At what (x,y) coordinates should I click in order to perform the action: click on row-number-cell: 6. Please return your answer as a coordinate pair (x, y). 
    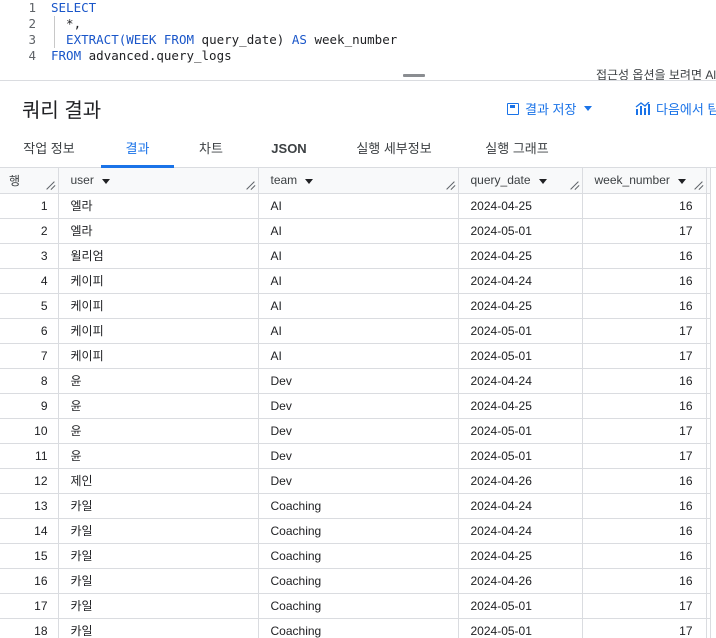
    Looking at the image, I should click on (29, 331).